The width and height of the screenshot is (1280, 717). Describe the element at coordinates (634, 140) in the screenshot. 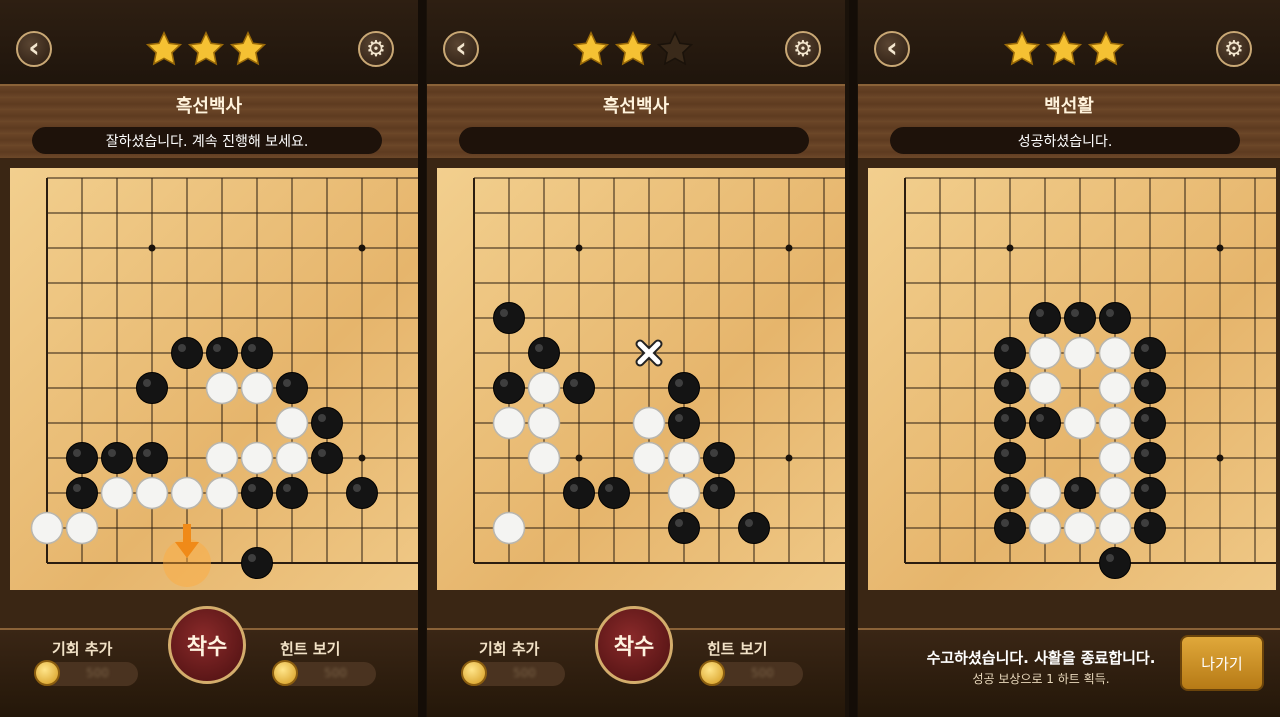

I see `status-message` at that location.